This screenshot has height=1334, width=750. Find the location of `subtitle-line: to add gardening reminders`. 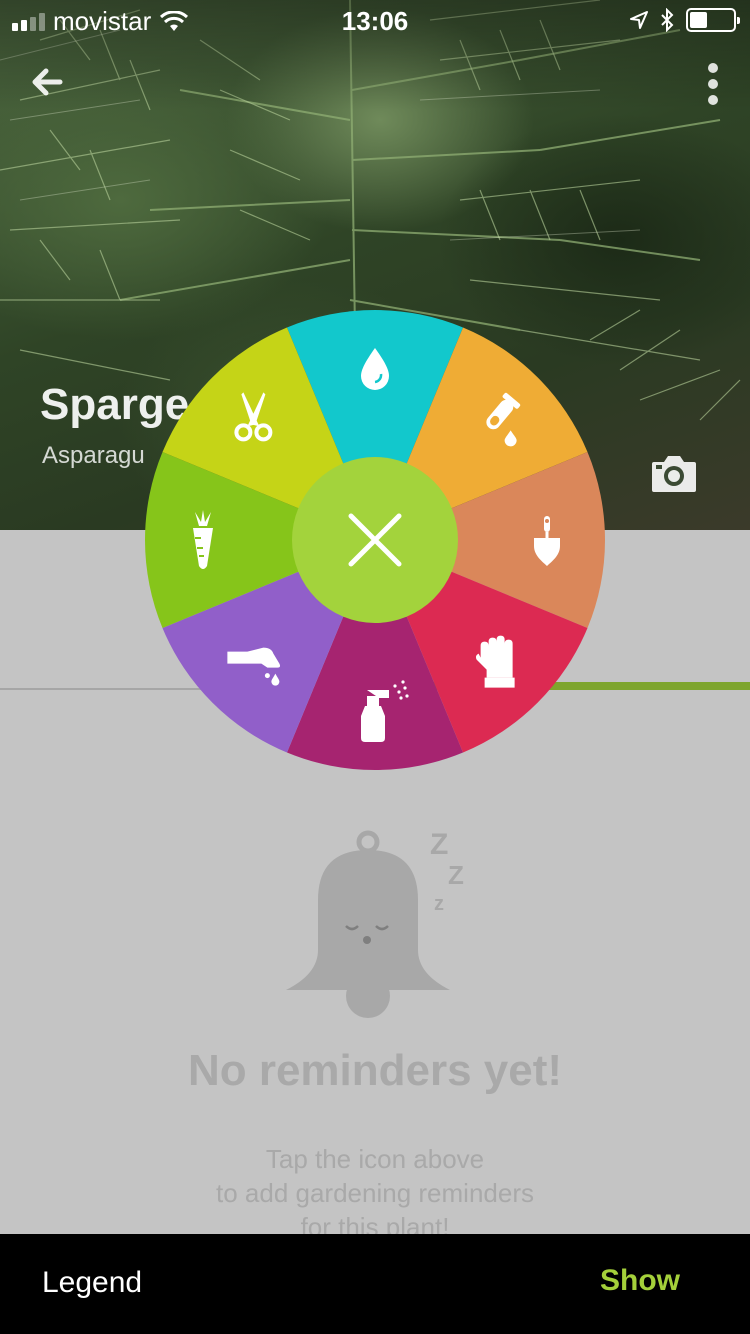

subtitle-line: to add gardening reminders is located at coordinates (375, 1193).